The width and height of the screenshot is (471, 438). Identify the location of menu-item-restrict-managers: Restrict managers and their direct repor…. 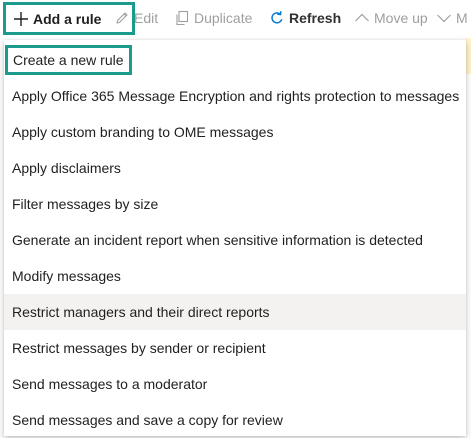
(235, 312).